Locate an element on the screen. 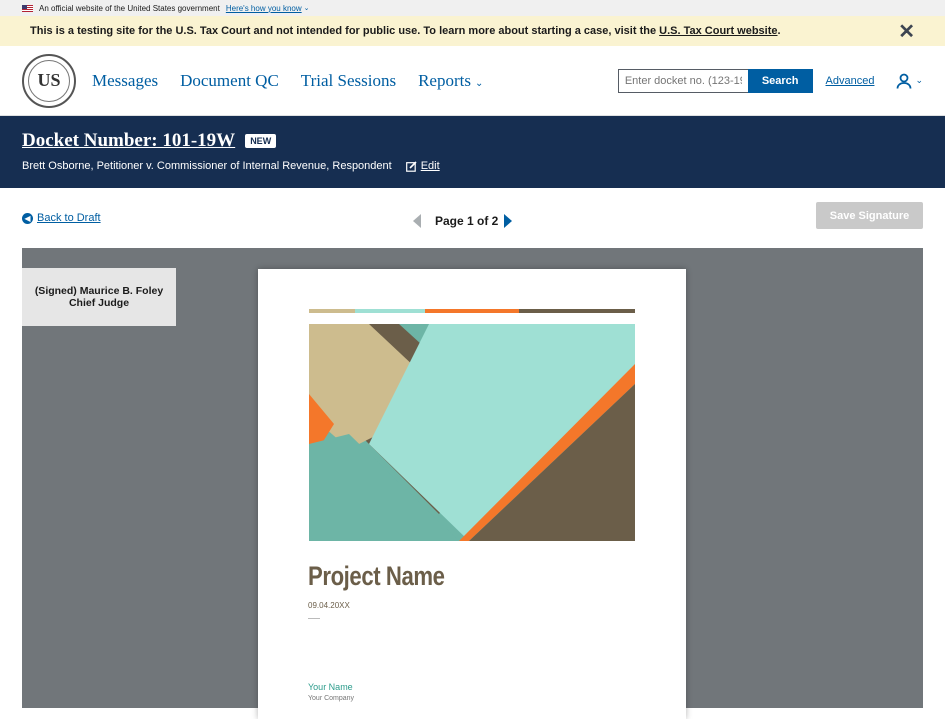  page-indicator: Page 1 of 2 is located at coordinates (467, 221).